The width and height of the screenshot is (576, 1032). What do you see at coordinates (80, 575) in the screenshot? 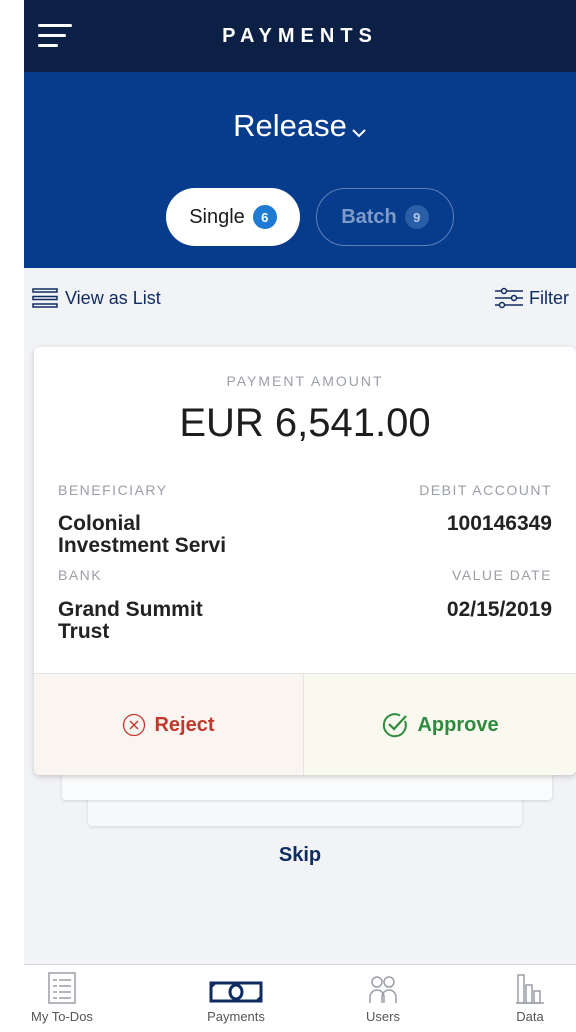
I see `bank-label: BANK` at bounding box center [80, 575].